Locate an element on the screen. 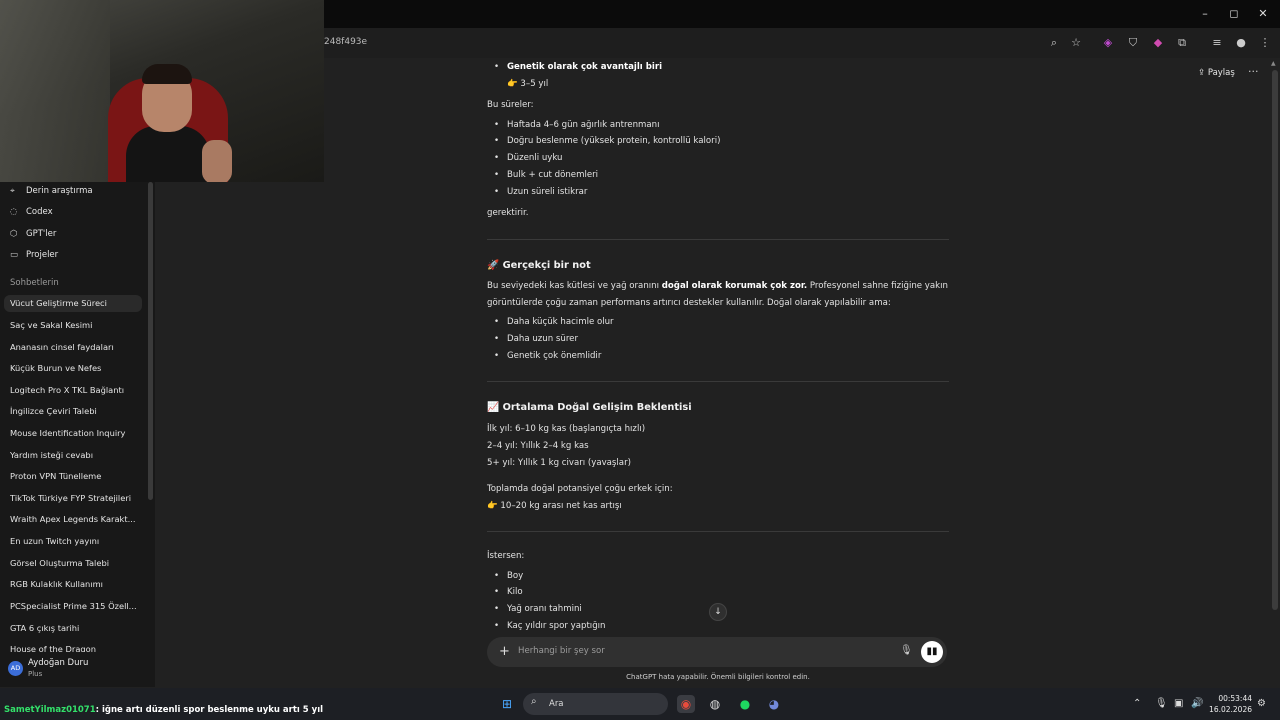  sidebar-item-label: Projeler is located at coordinates (42, 255).